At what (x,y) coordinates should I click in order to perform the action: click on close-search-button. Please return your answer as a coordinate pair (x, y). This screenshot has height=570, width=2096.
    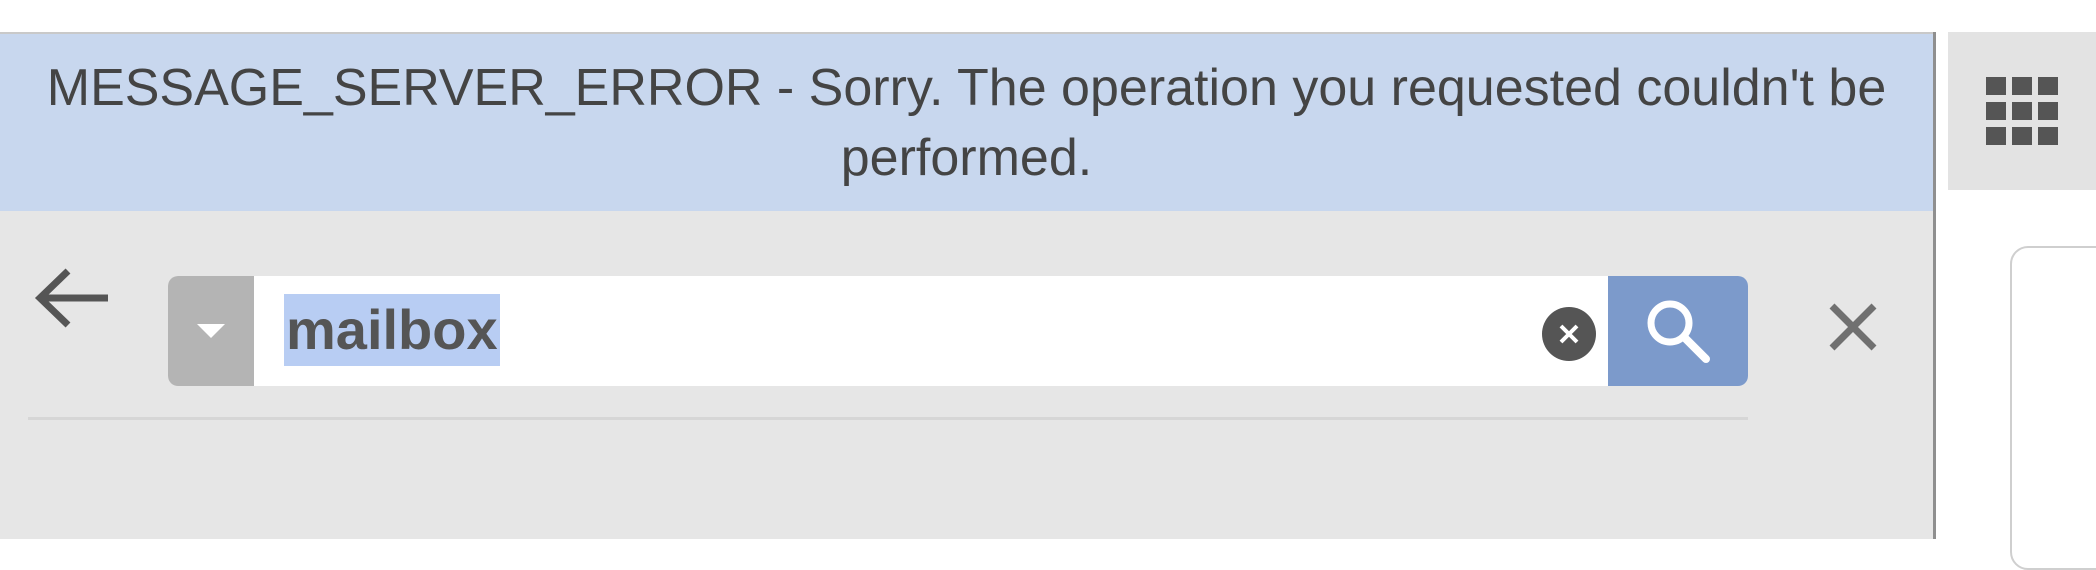
    Looking at the image, I should click on (1853, 327).